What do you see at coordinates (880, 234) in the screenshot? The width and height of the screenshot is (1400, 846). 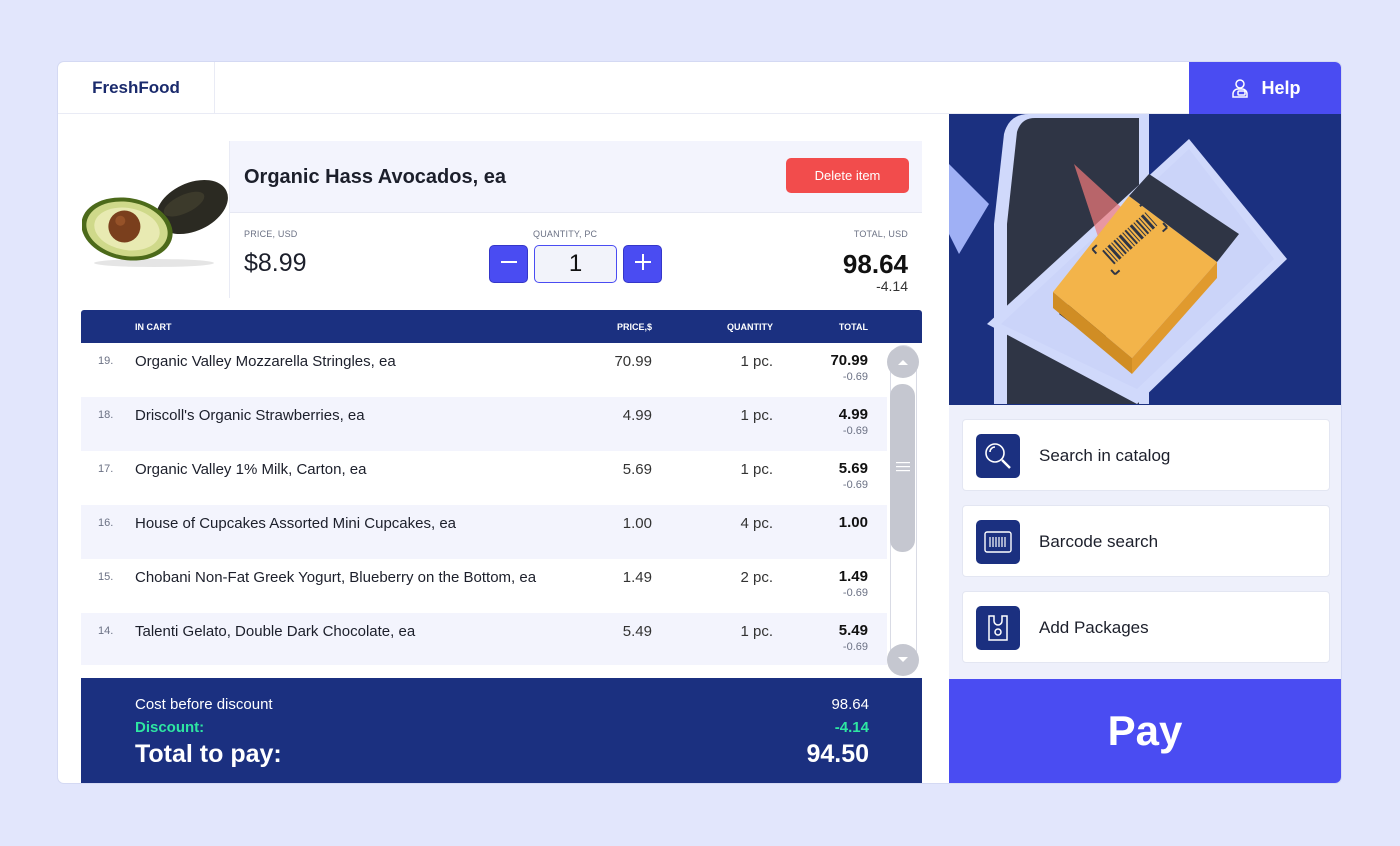 I see `total-label: TOTAL, USD` at bounding box center [880, 234].